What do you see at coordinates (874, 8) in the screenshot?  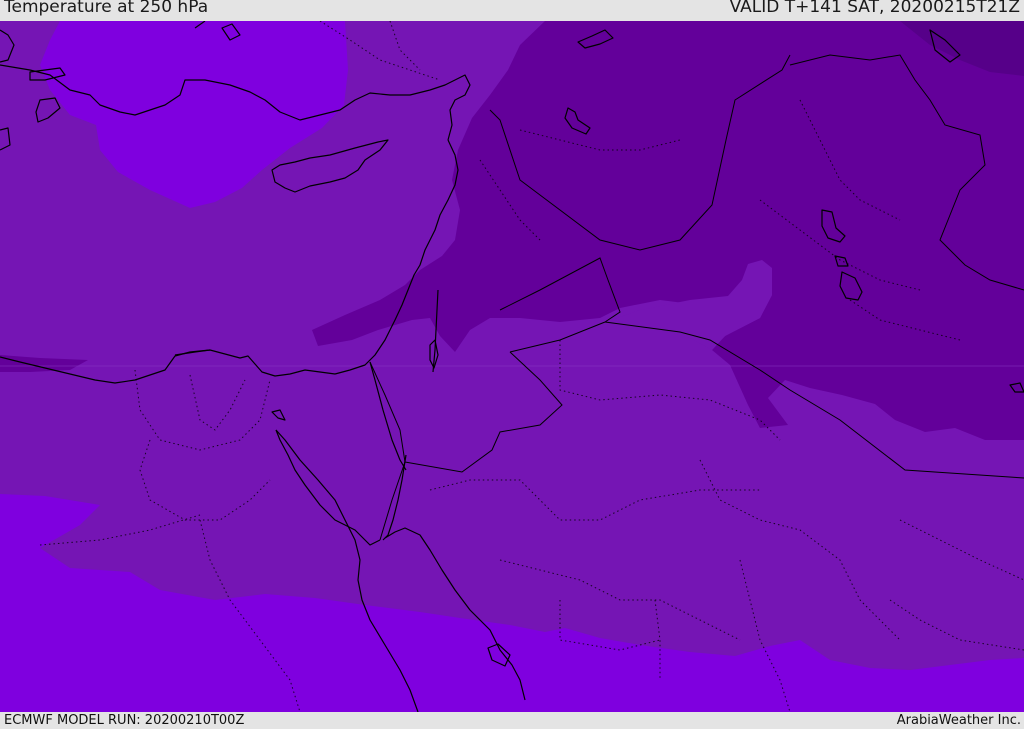 I see `valid-time: VALID T+141 SAT, 20200215T21Z` at bounding box center [874, 8].